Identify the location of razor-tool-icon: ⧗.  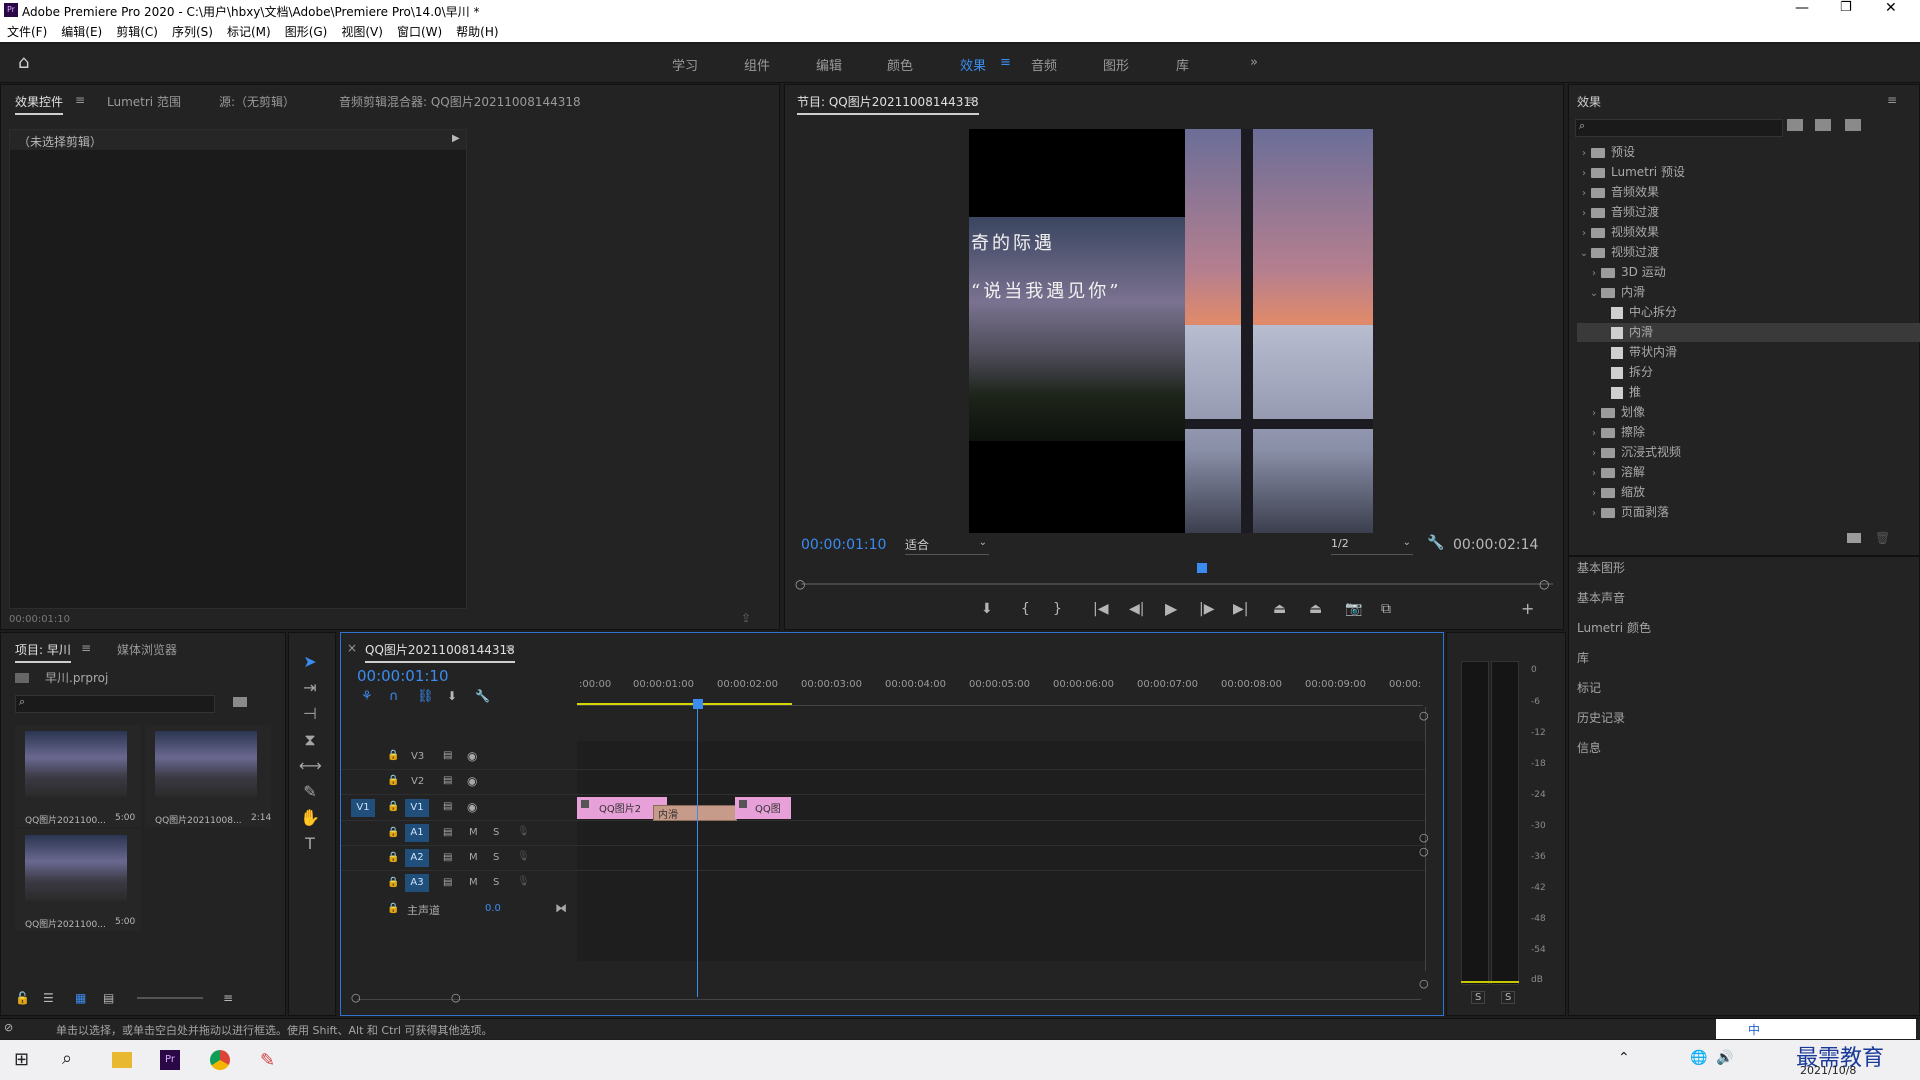
(310, 740).